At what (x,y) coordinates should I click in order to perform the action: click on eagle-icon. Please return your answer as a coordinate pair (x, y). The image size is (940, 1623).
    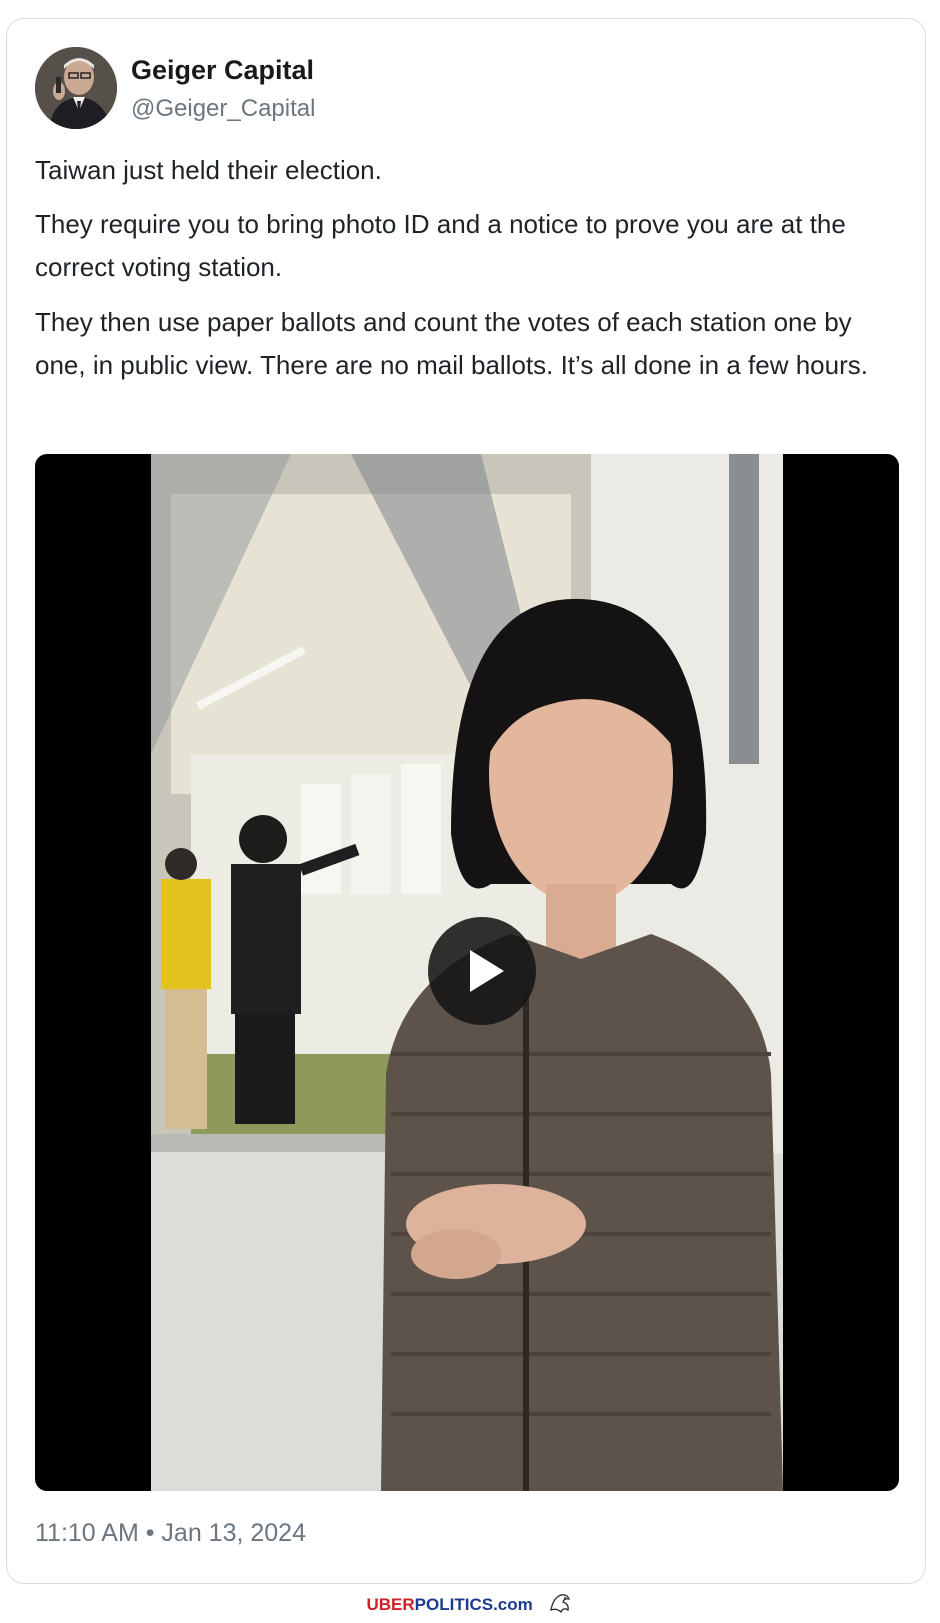
    Looking at the image, I should click on (560, 1605).